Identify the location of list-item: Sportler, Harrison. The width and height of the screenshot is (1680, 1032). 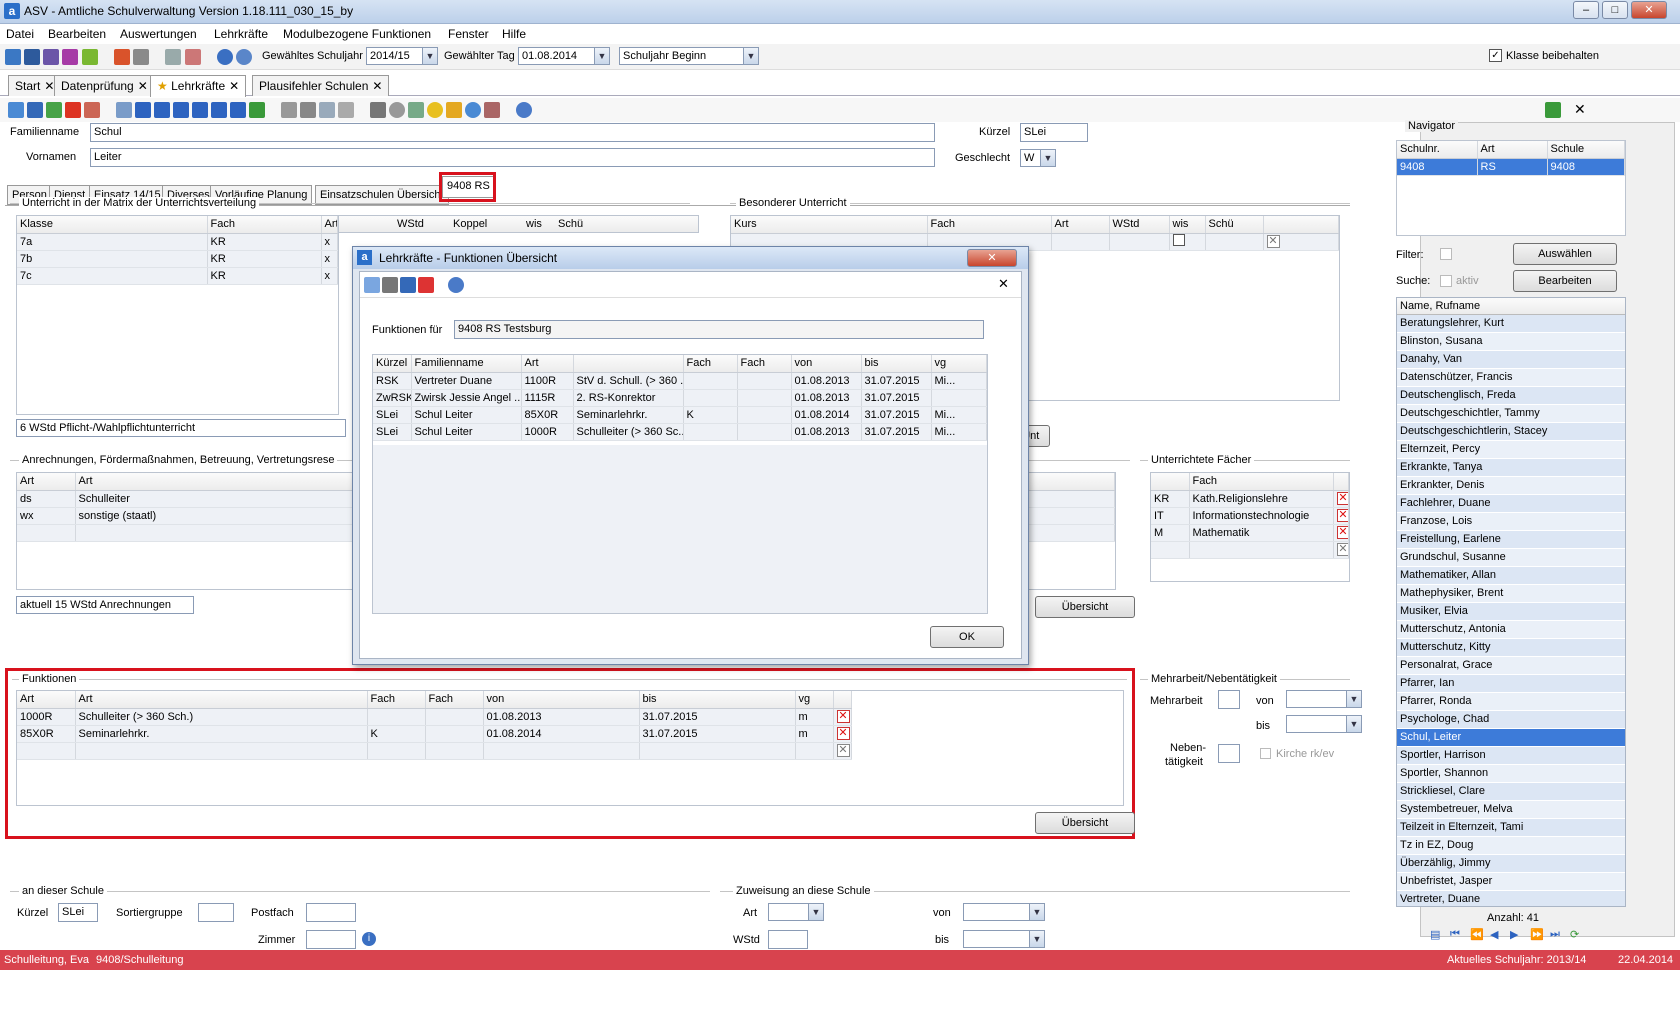
(1511, 756).